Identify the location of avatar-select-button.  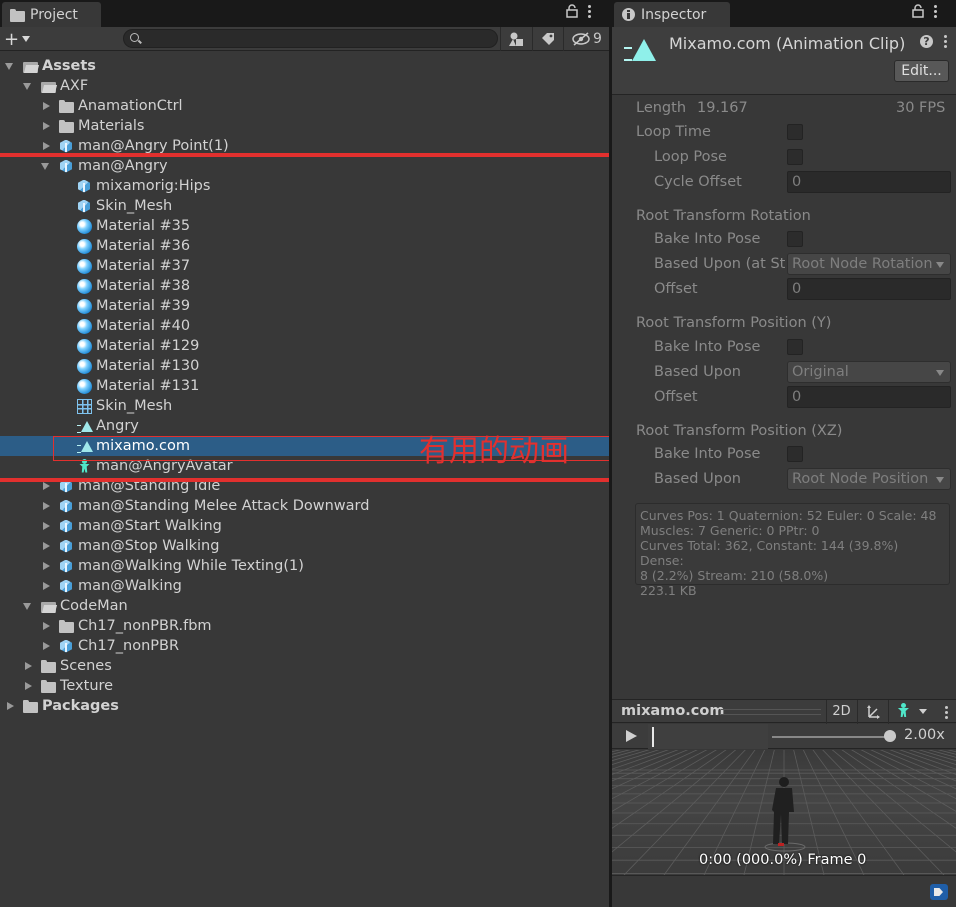
(911, 712).